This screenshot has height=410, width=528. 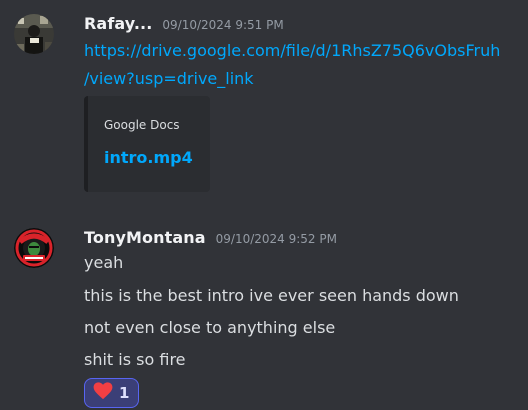 I want to click on message-link-continuation: /view?usp=drive_link, so click(x=169, y=79).